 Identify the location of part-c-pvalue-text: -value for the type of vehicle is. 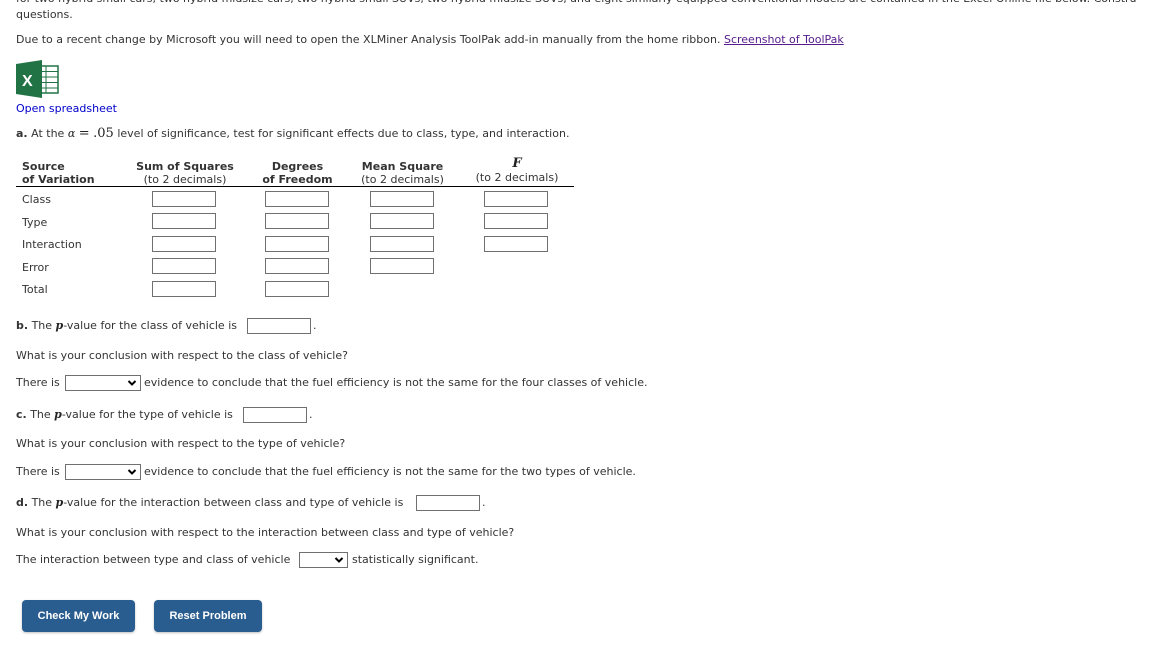
(147, 414).